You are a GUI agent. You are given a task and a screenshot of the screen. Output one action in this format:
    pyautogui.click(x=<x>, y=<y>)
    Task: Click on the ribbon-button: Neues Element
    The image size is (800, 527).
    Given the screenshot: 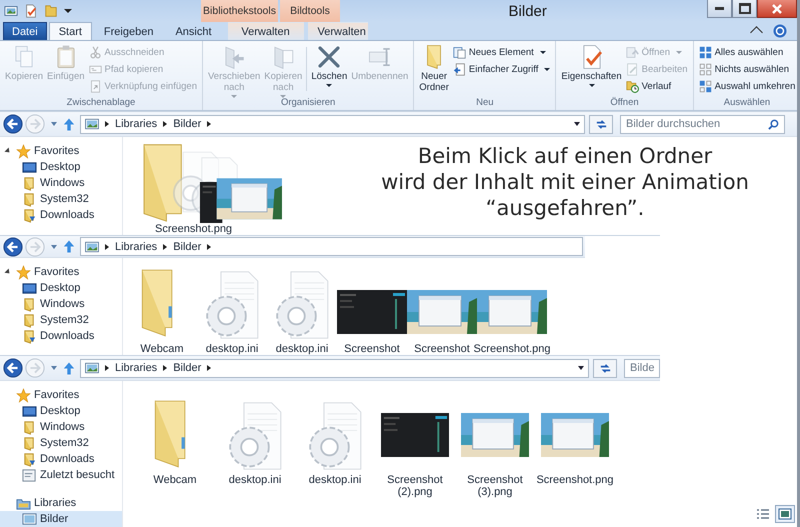 What is the action you would take?
    pyautogui.click(x=501, y=52)
    